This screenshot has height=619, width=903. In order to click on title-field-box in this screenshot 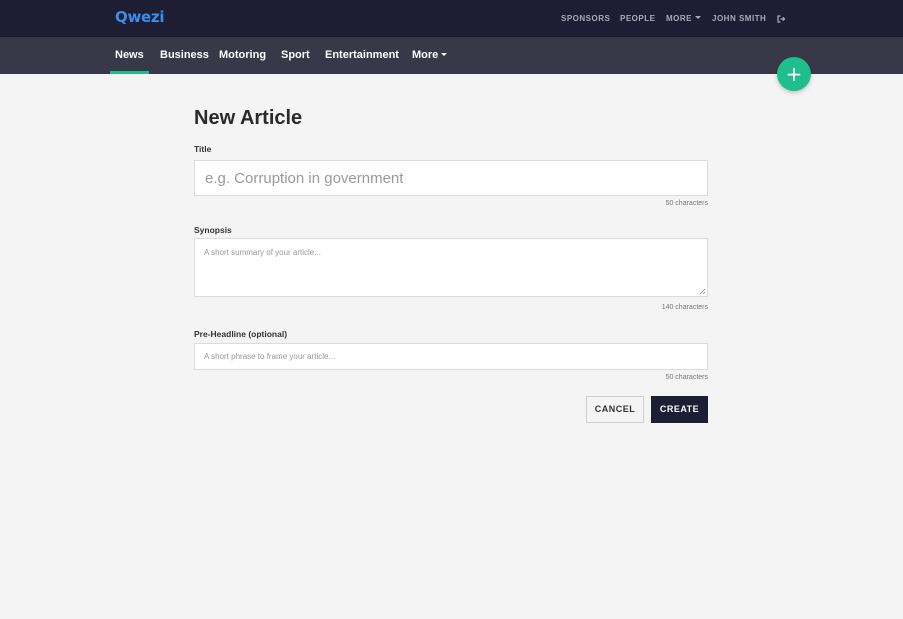, I will do `click(451, 178)`.